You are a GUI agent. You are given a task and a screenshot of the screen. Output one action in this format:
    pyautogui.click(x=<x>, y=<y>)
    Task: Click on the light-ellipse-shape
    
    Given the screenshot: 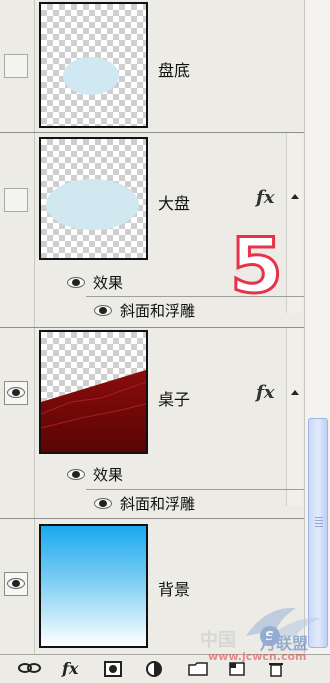 What is the action you would take?
    pyautogui.click(x=91, y=76)
    